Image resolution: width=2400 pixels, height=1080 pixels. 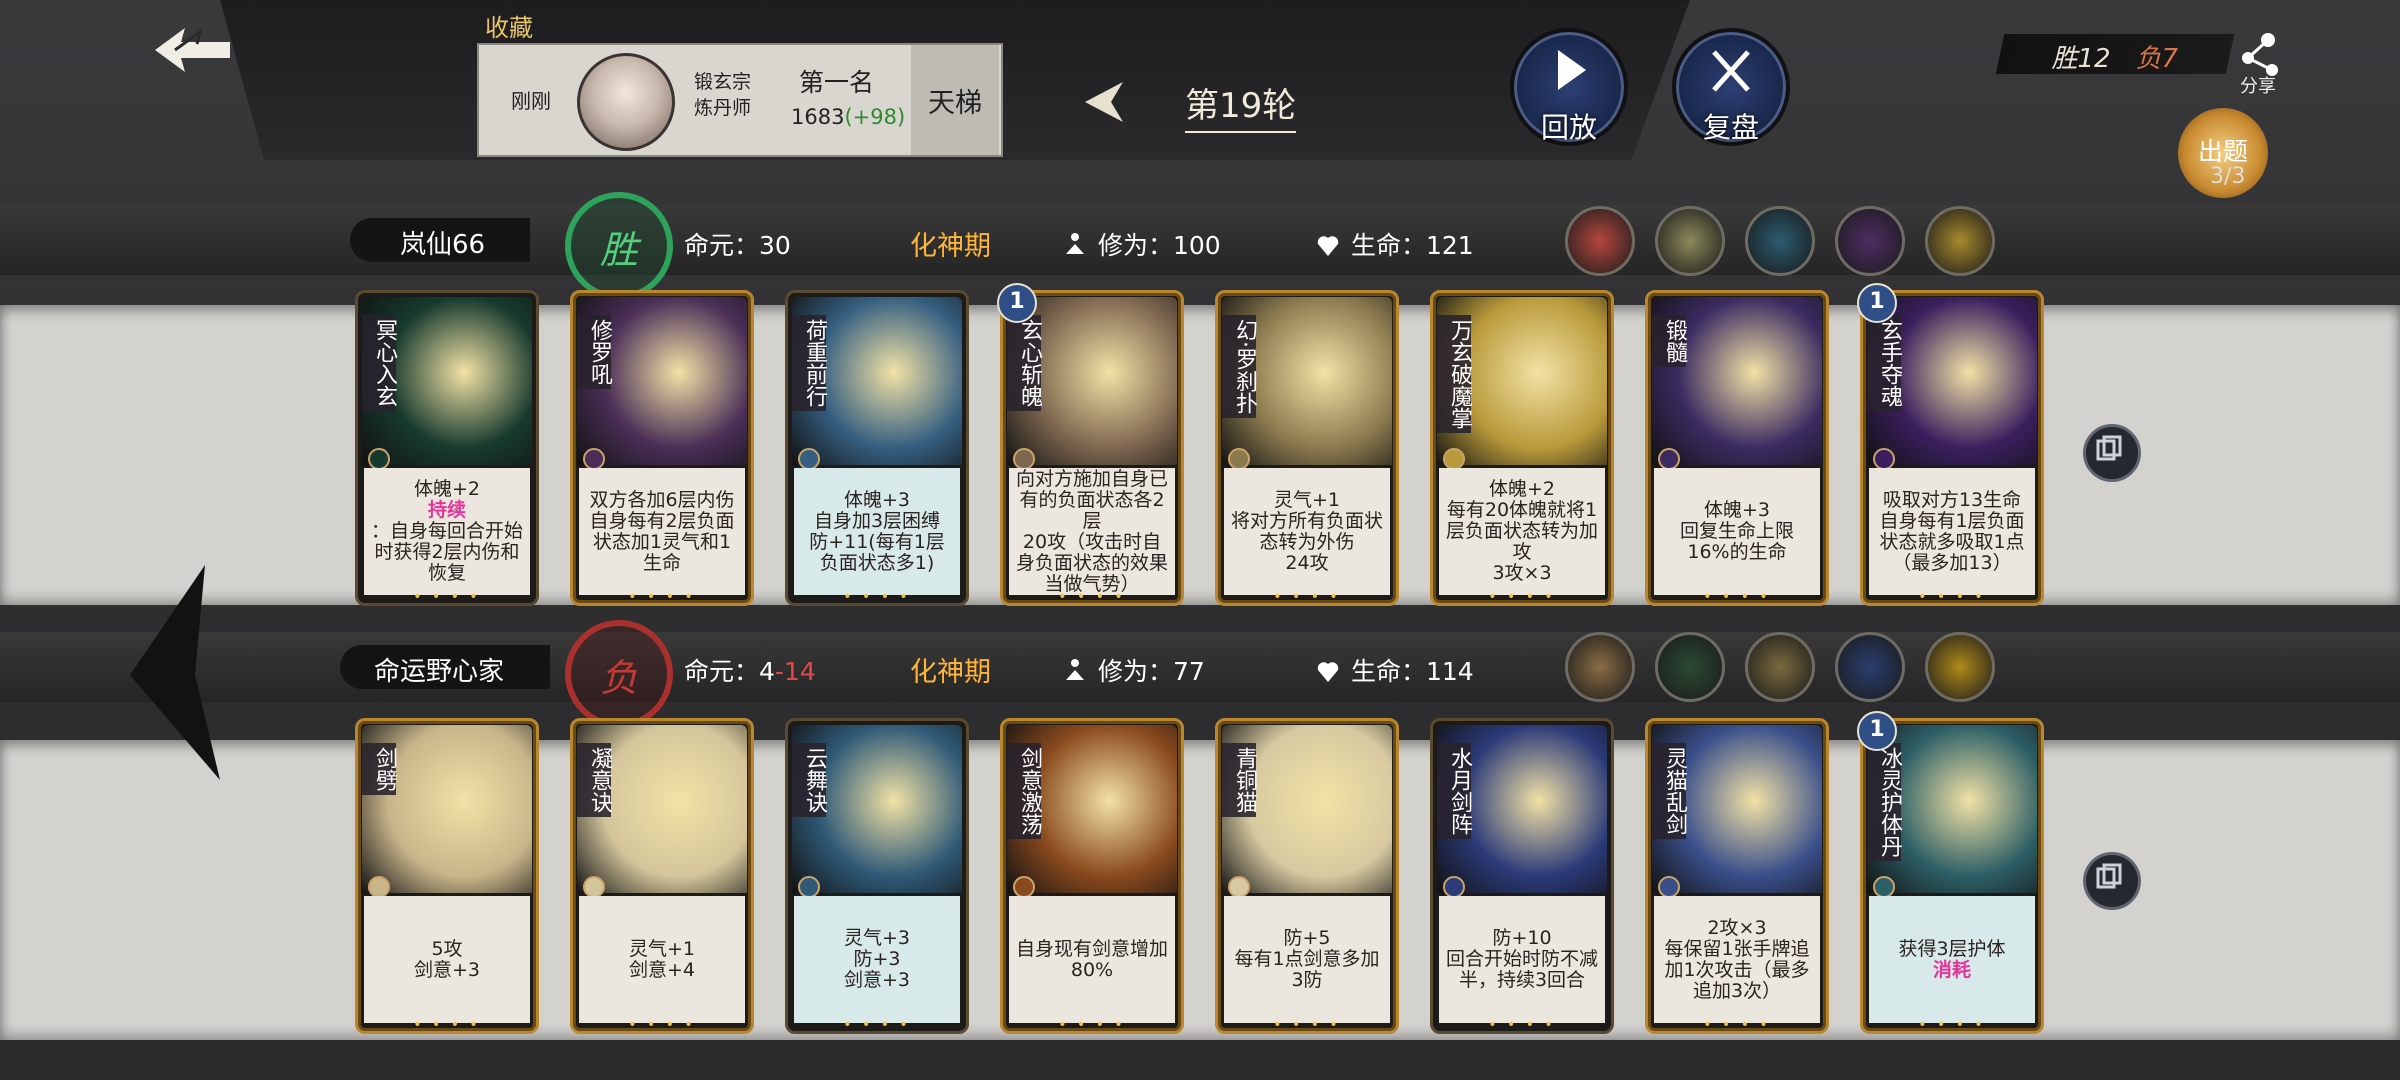 I want to click on card-description-line: 5攻, so click(x=447, y=948).